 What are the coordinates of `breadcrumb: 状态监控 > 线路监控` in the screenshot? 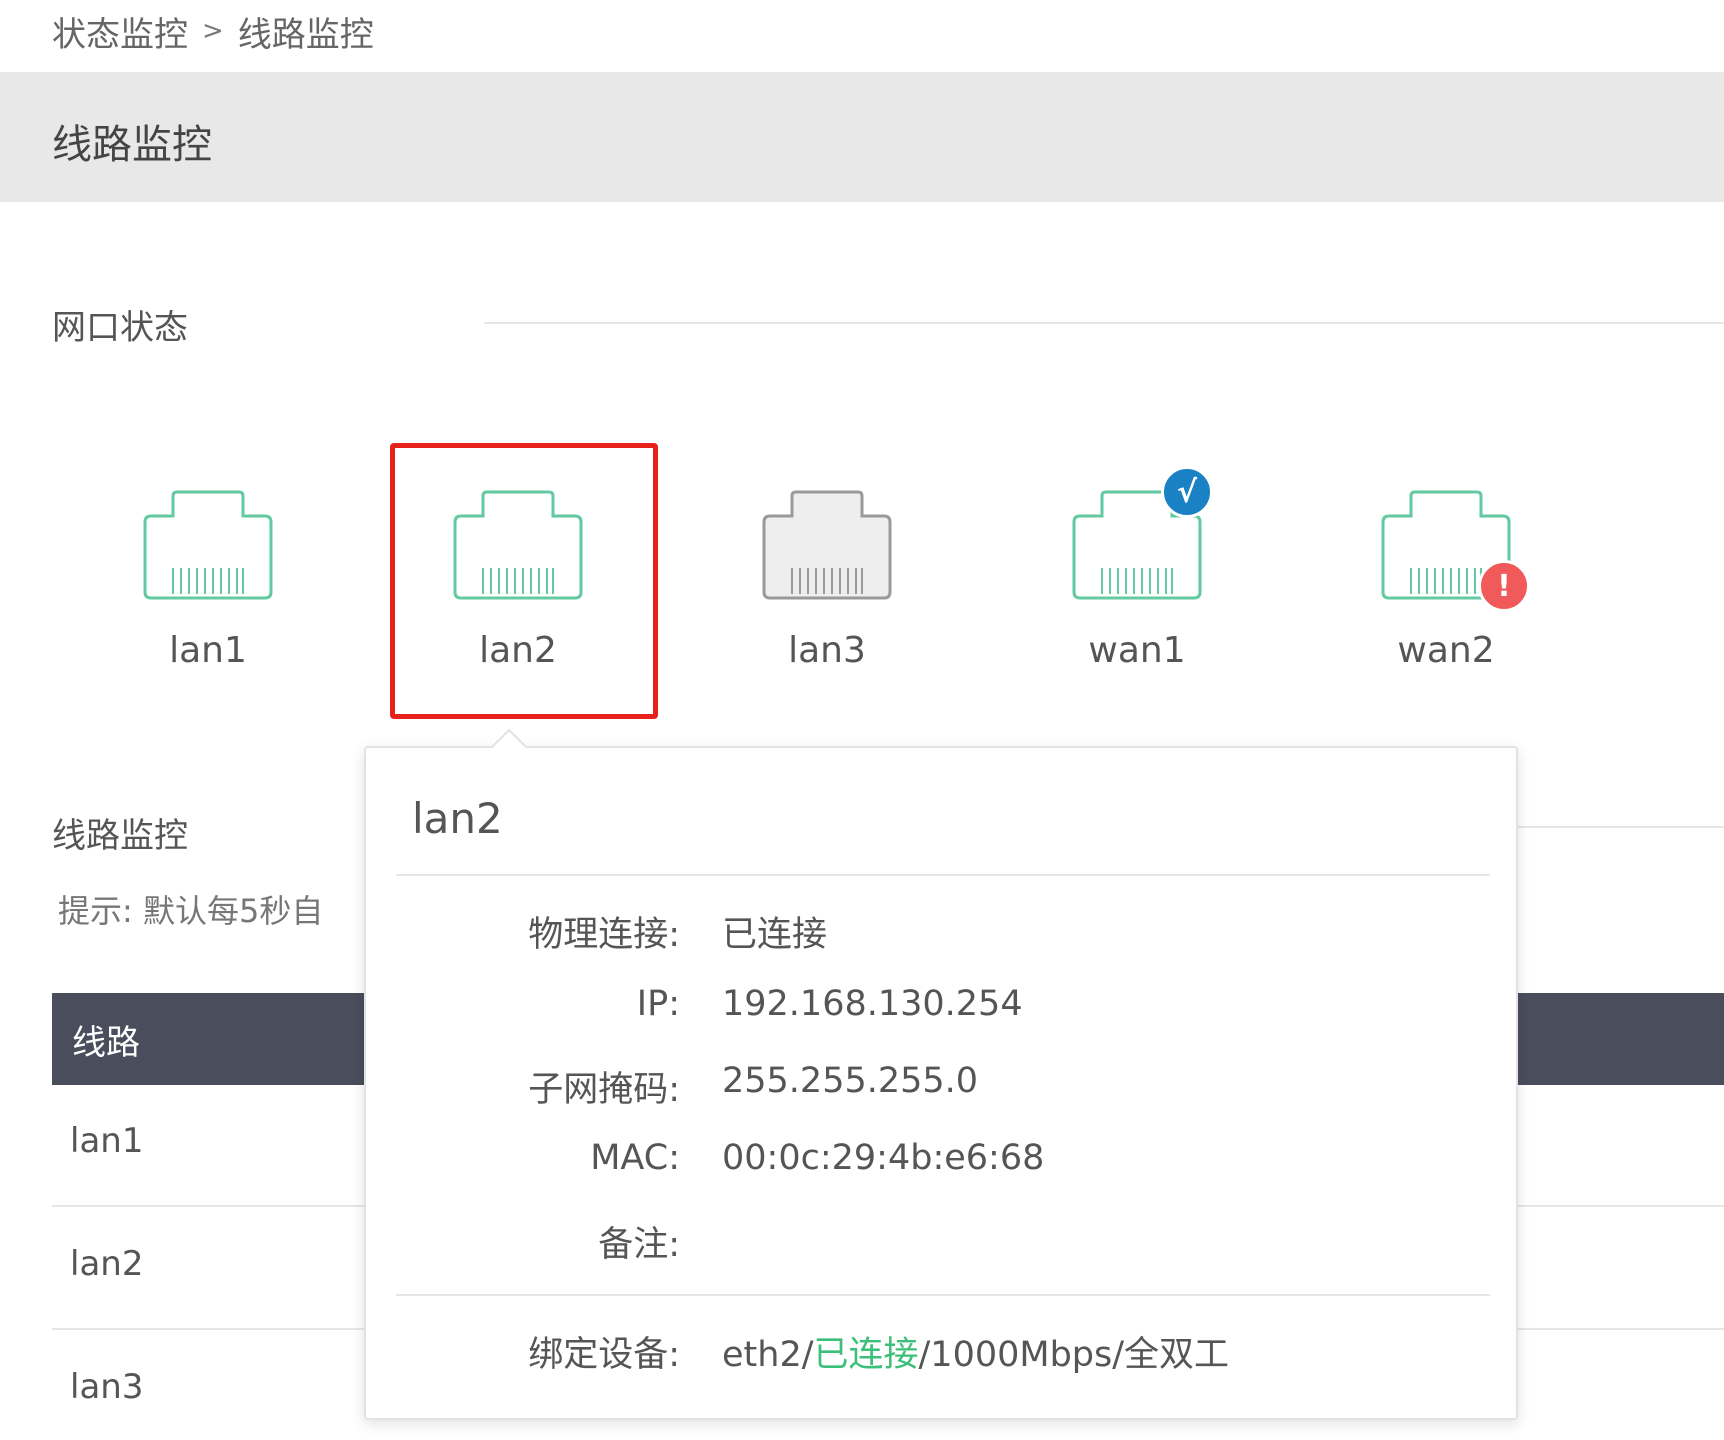 It's located at (213, 31).